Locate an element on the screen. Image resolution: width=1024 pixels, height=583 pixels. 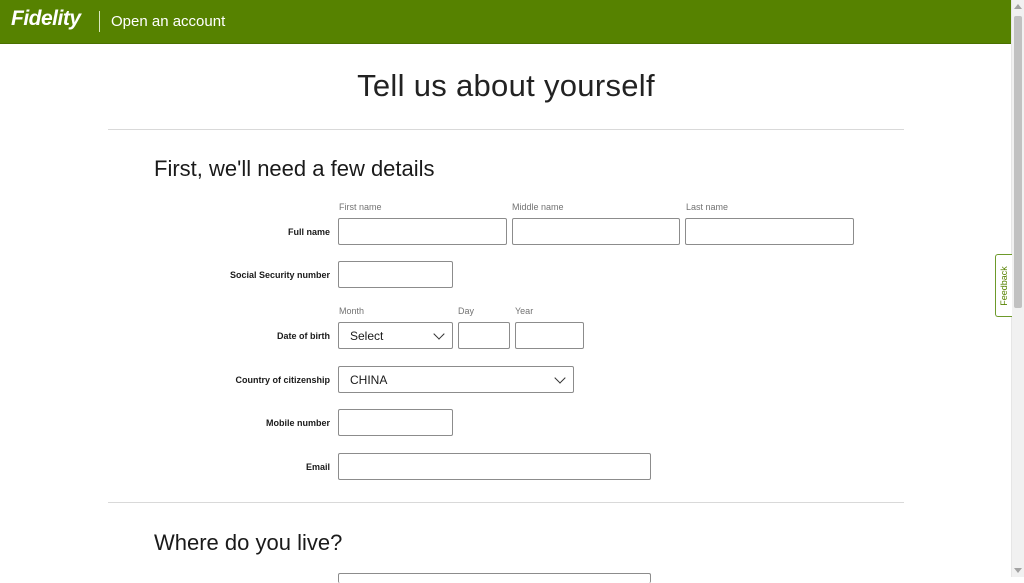
top-header-bar: Fidelity Open an account is located at coordinates (506, 22).